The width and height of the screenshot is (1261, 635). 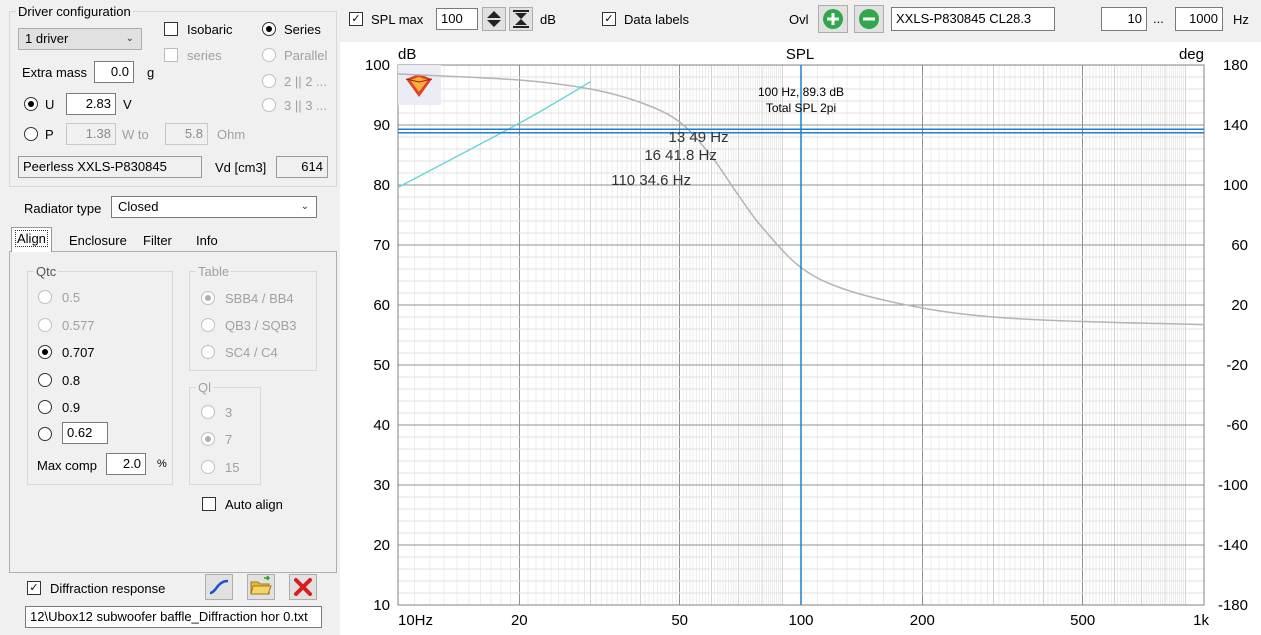 I want to click on isobaric-label: Isobaric, so click(x=210, y=29).